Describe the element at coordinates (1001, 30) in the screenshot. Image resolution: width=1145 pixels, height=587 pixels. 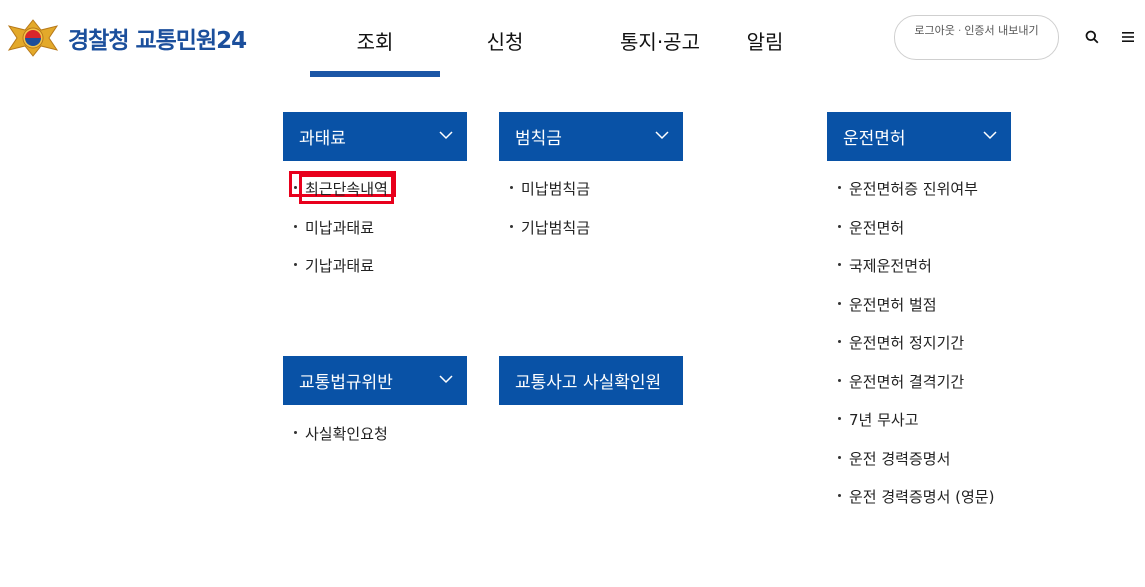
I see `cert-export-link: 인증서 내보내기` at that location.